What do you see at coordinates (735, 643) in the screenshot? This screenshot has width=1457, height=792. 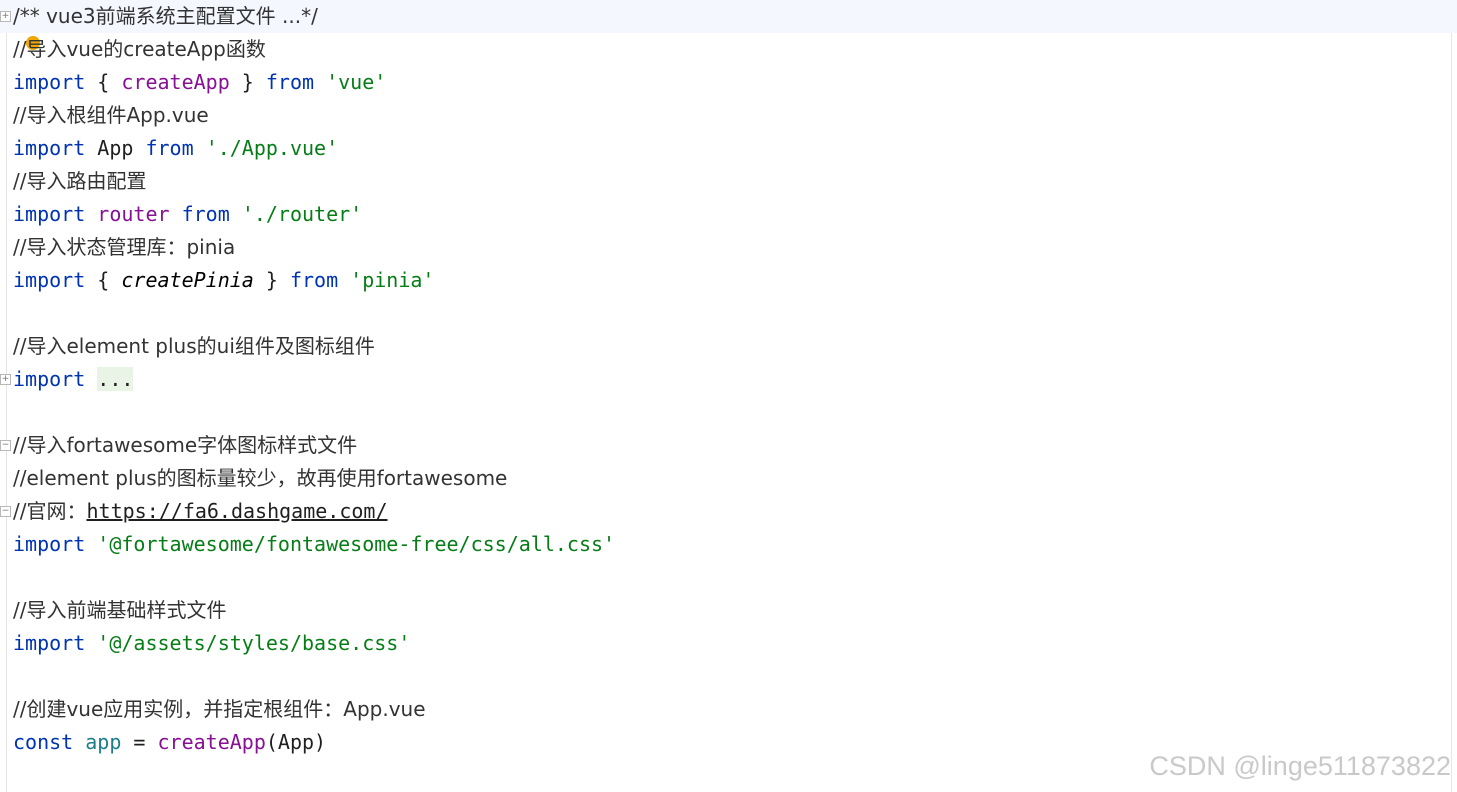 I see `code-line: import '@/assets/styles/base.css'` at bounding box center [735, 643].